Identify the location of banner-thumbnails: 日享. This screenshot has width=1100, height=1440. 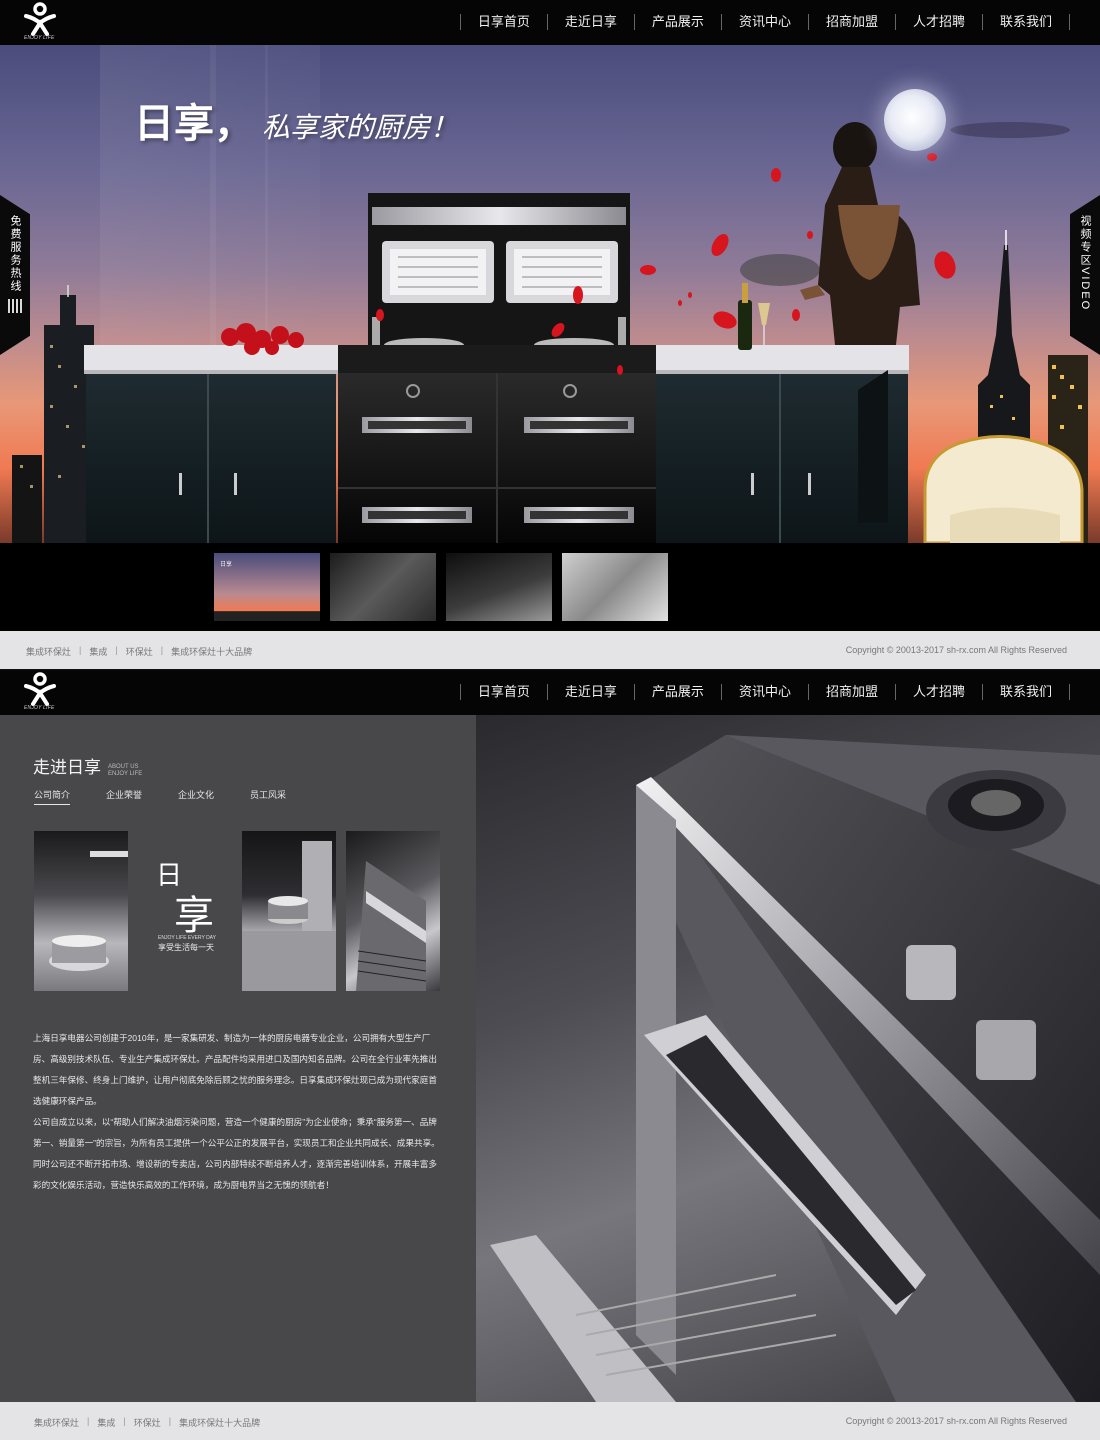
(550, 587).